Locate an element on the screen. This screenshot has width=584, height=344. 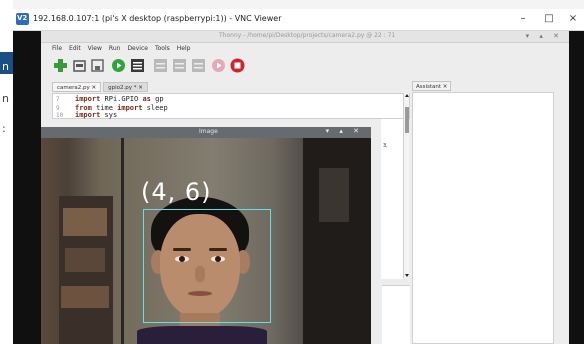
face-coordinate-label: (4, 6) is located at coordinates (176, 192).